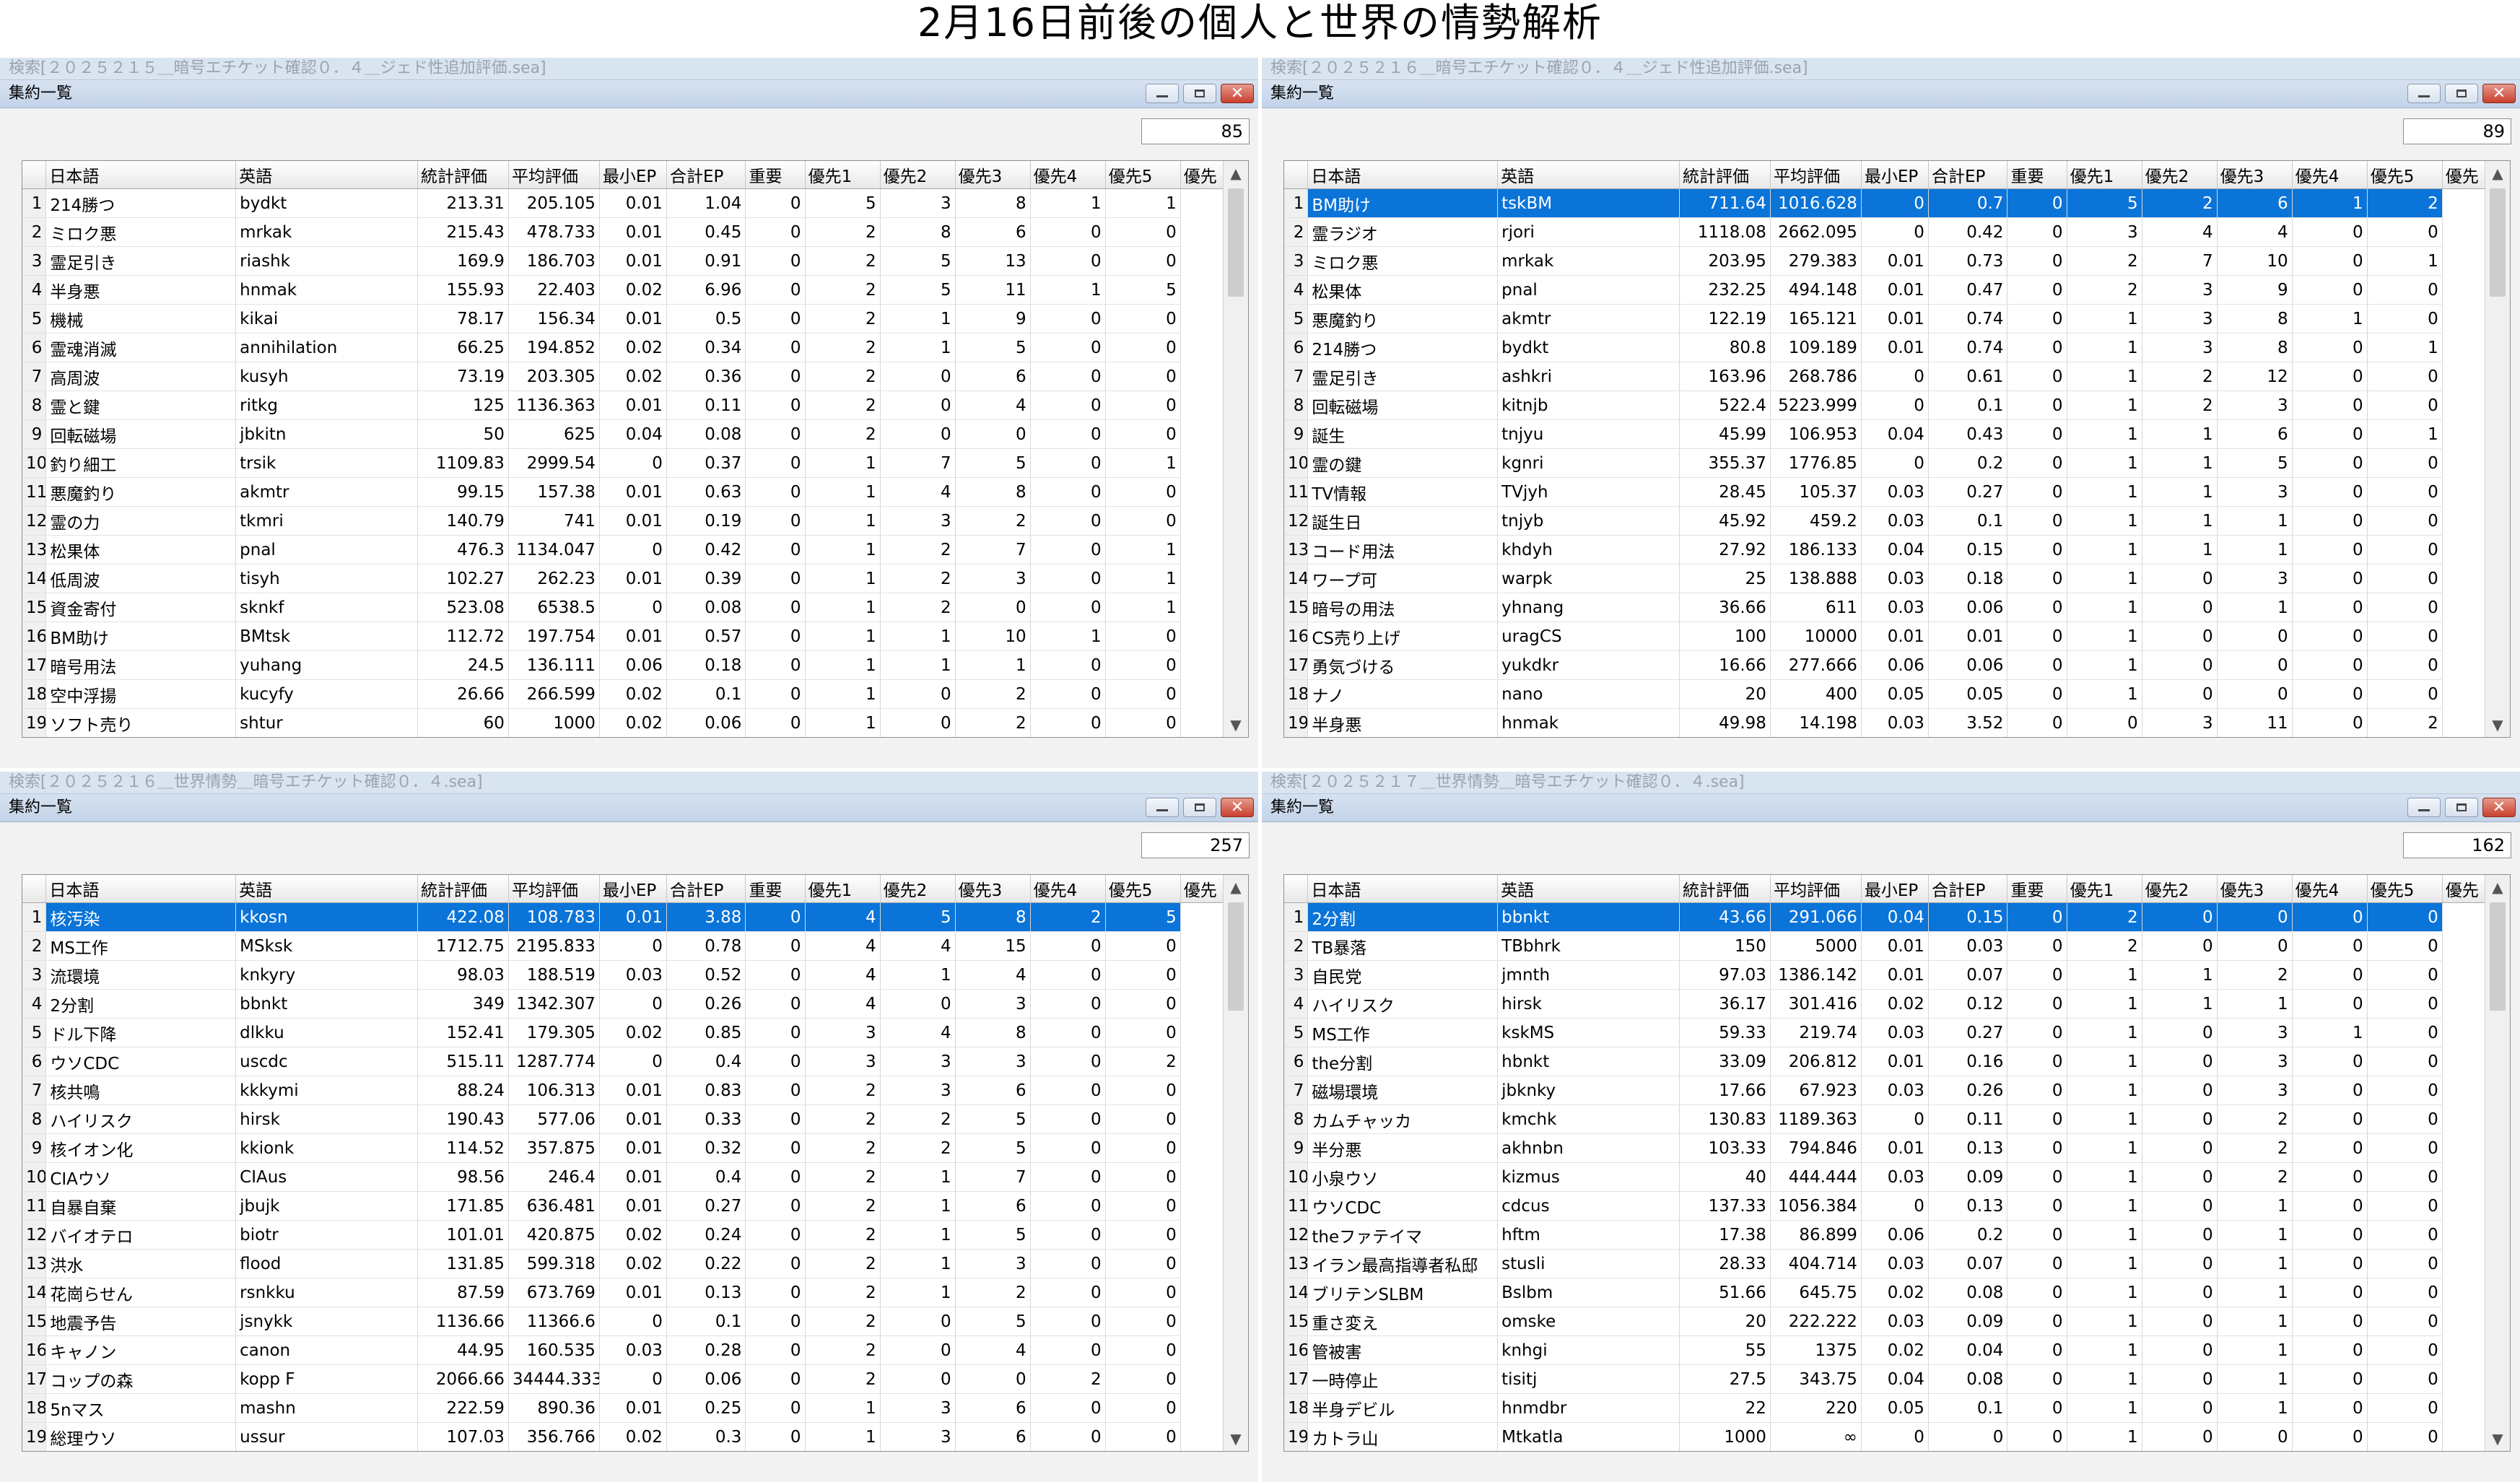  What do you see at coordinates (141, 405) in the screenshot?
I see `table-cell: 霊と鍵` at bounding box center [141, 405].